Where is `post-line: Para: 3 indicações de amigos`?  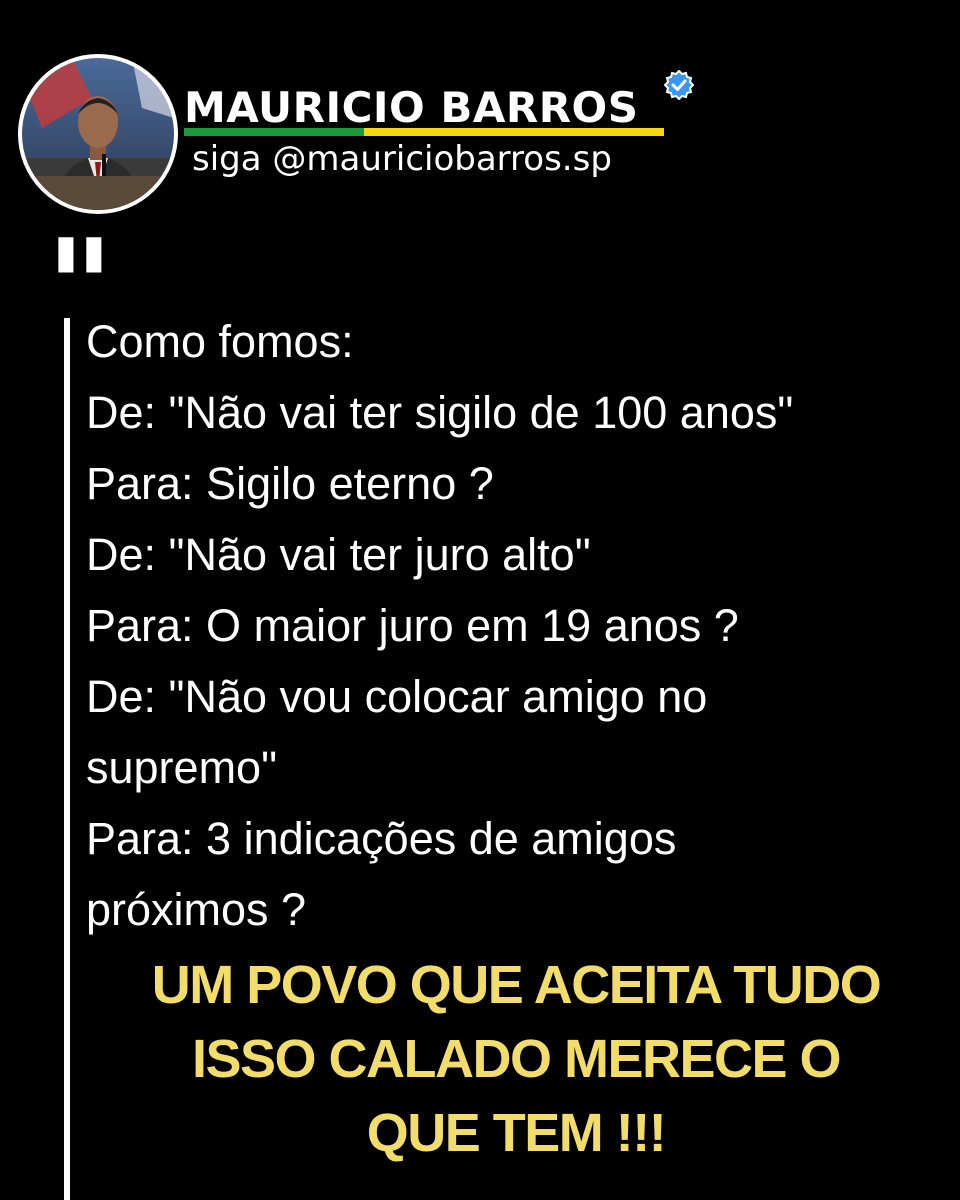 post-line: Para: 3 indicações de amigos is located at coordinates (381, 838).